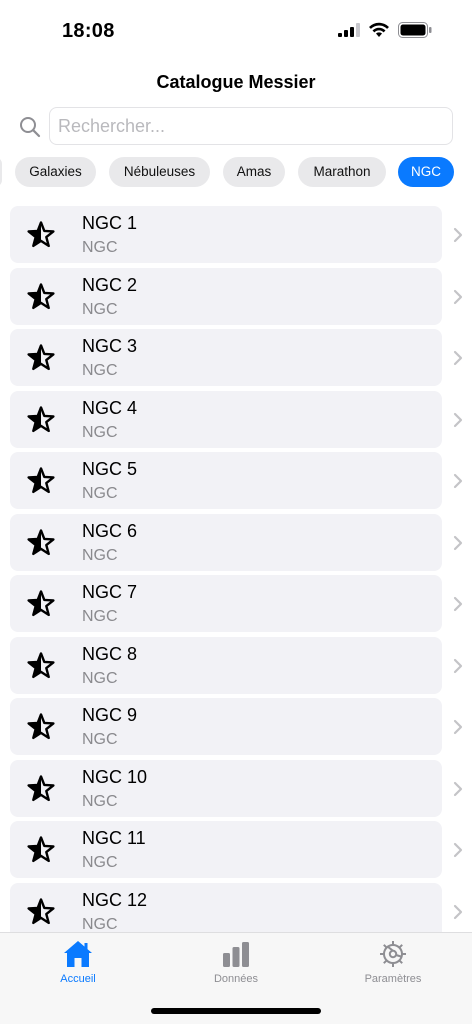  I want to click on status-time: 18:08, so click(88, 31).